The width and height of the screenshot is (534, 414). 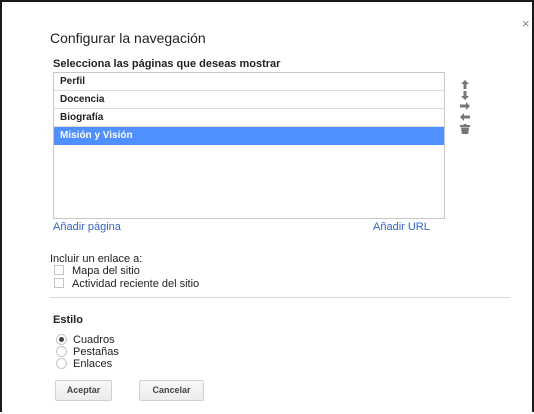 I want to click on radio-pestanas-label: Pestañas, so click(x=96, y=352).